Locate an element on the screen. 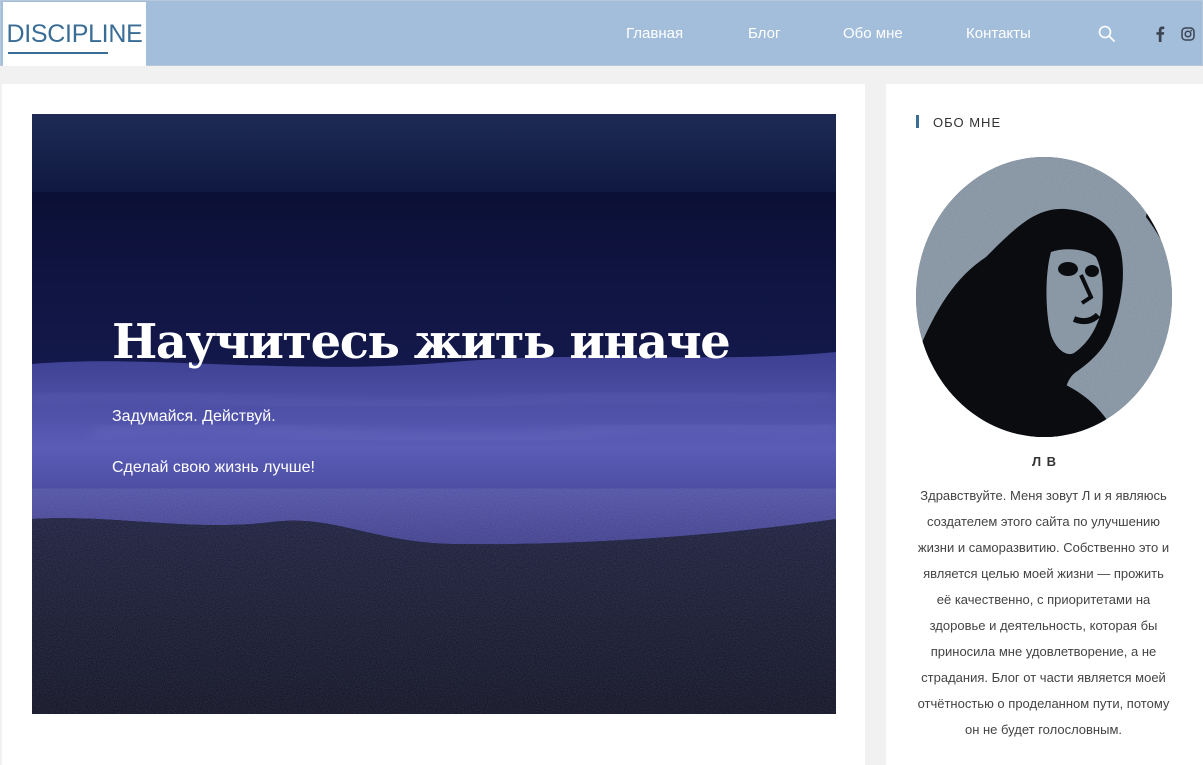 This screenshot has width=1203, height=765. nav-item-blog: Блог is located at coordinates (764, 33).